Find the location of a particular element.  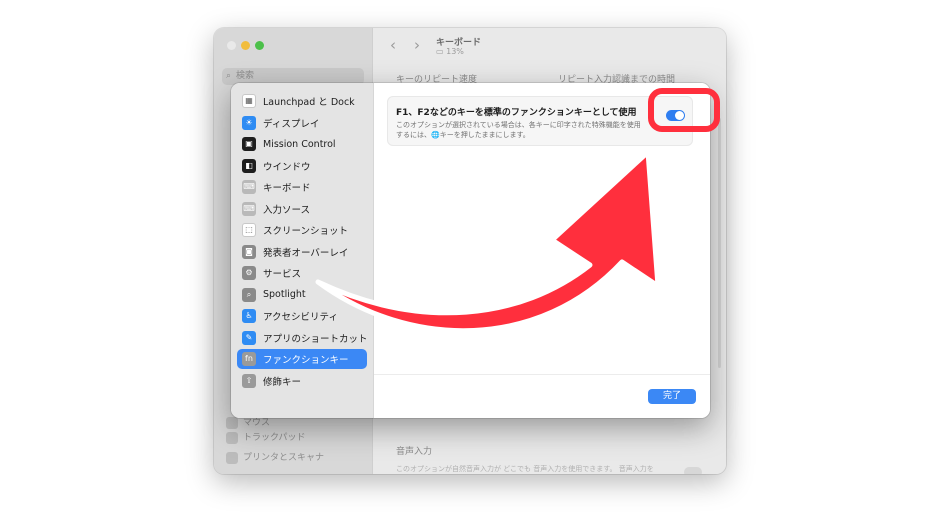

annotation-arrow-shape is located at coordinates (488, 241).